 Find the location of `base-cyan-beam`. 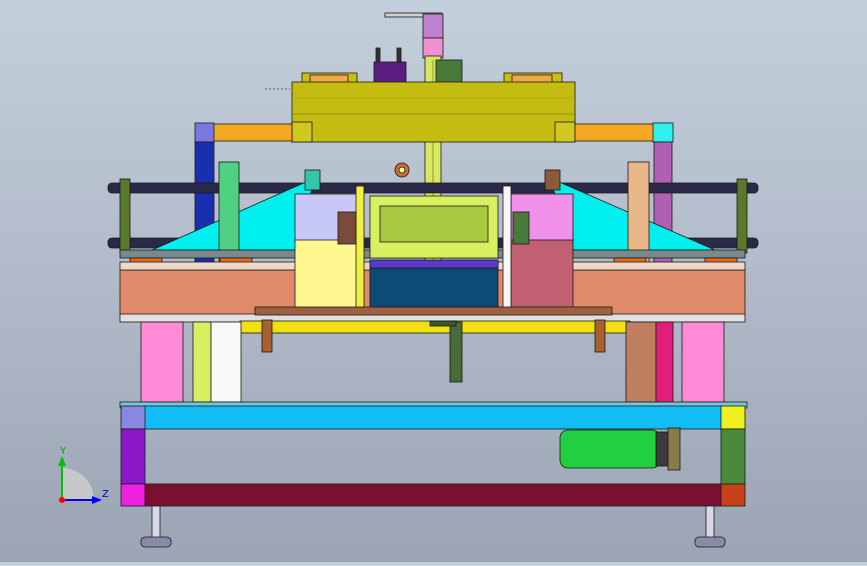

base-cyan-beam is located at coordinates (433, 417).